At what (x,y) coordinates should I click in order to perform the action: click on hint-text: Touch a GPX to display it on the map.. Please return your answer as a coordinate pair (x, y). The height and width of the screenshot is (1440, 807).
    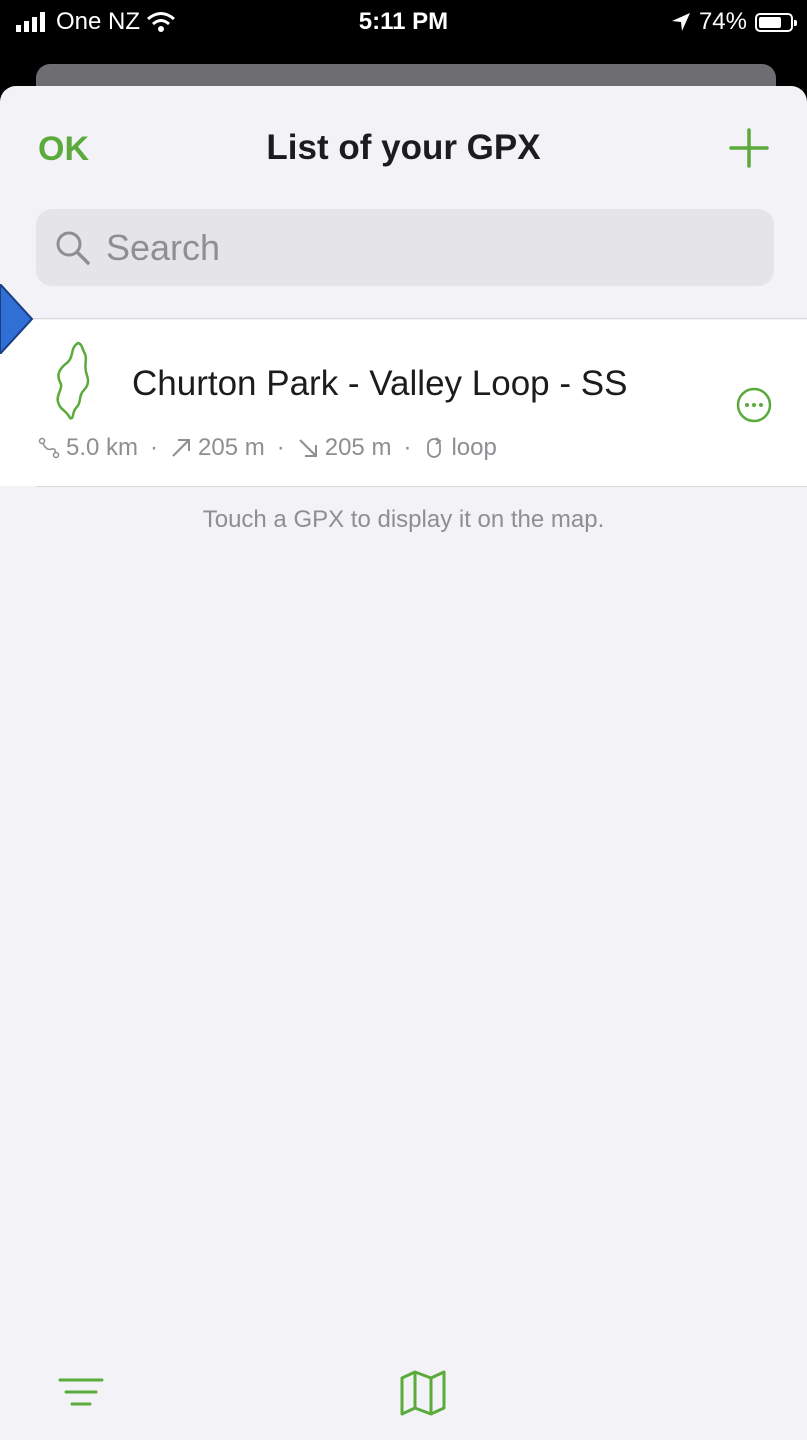
    Looking at the image, I should click on (403, 519).